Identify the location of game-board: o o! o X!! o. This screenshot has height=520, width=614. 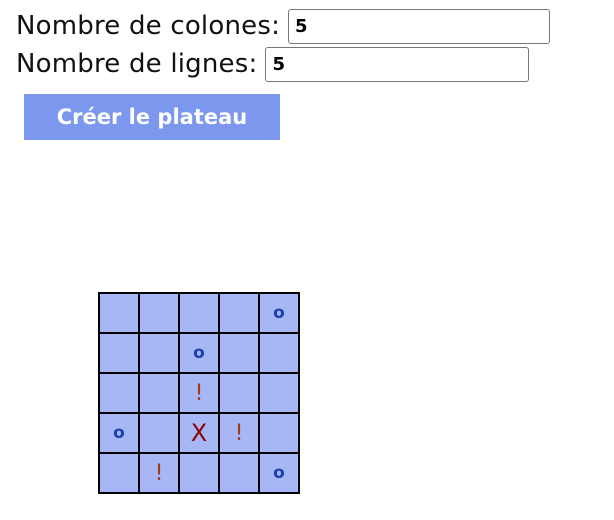
(199, 393).